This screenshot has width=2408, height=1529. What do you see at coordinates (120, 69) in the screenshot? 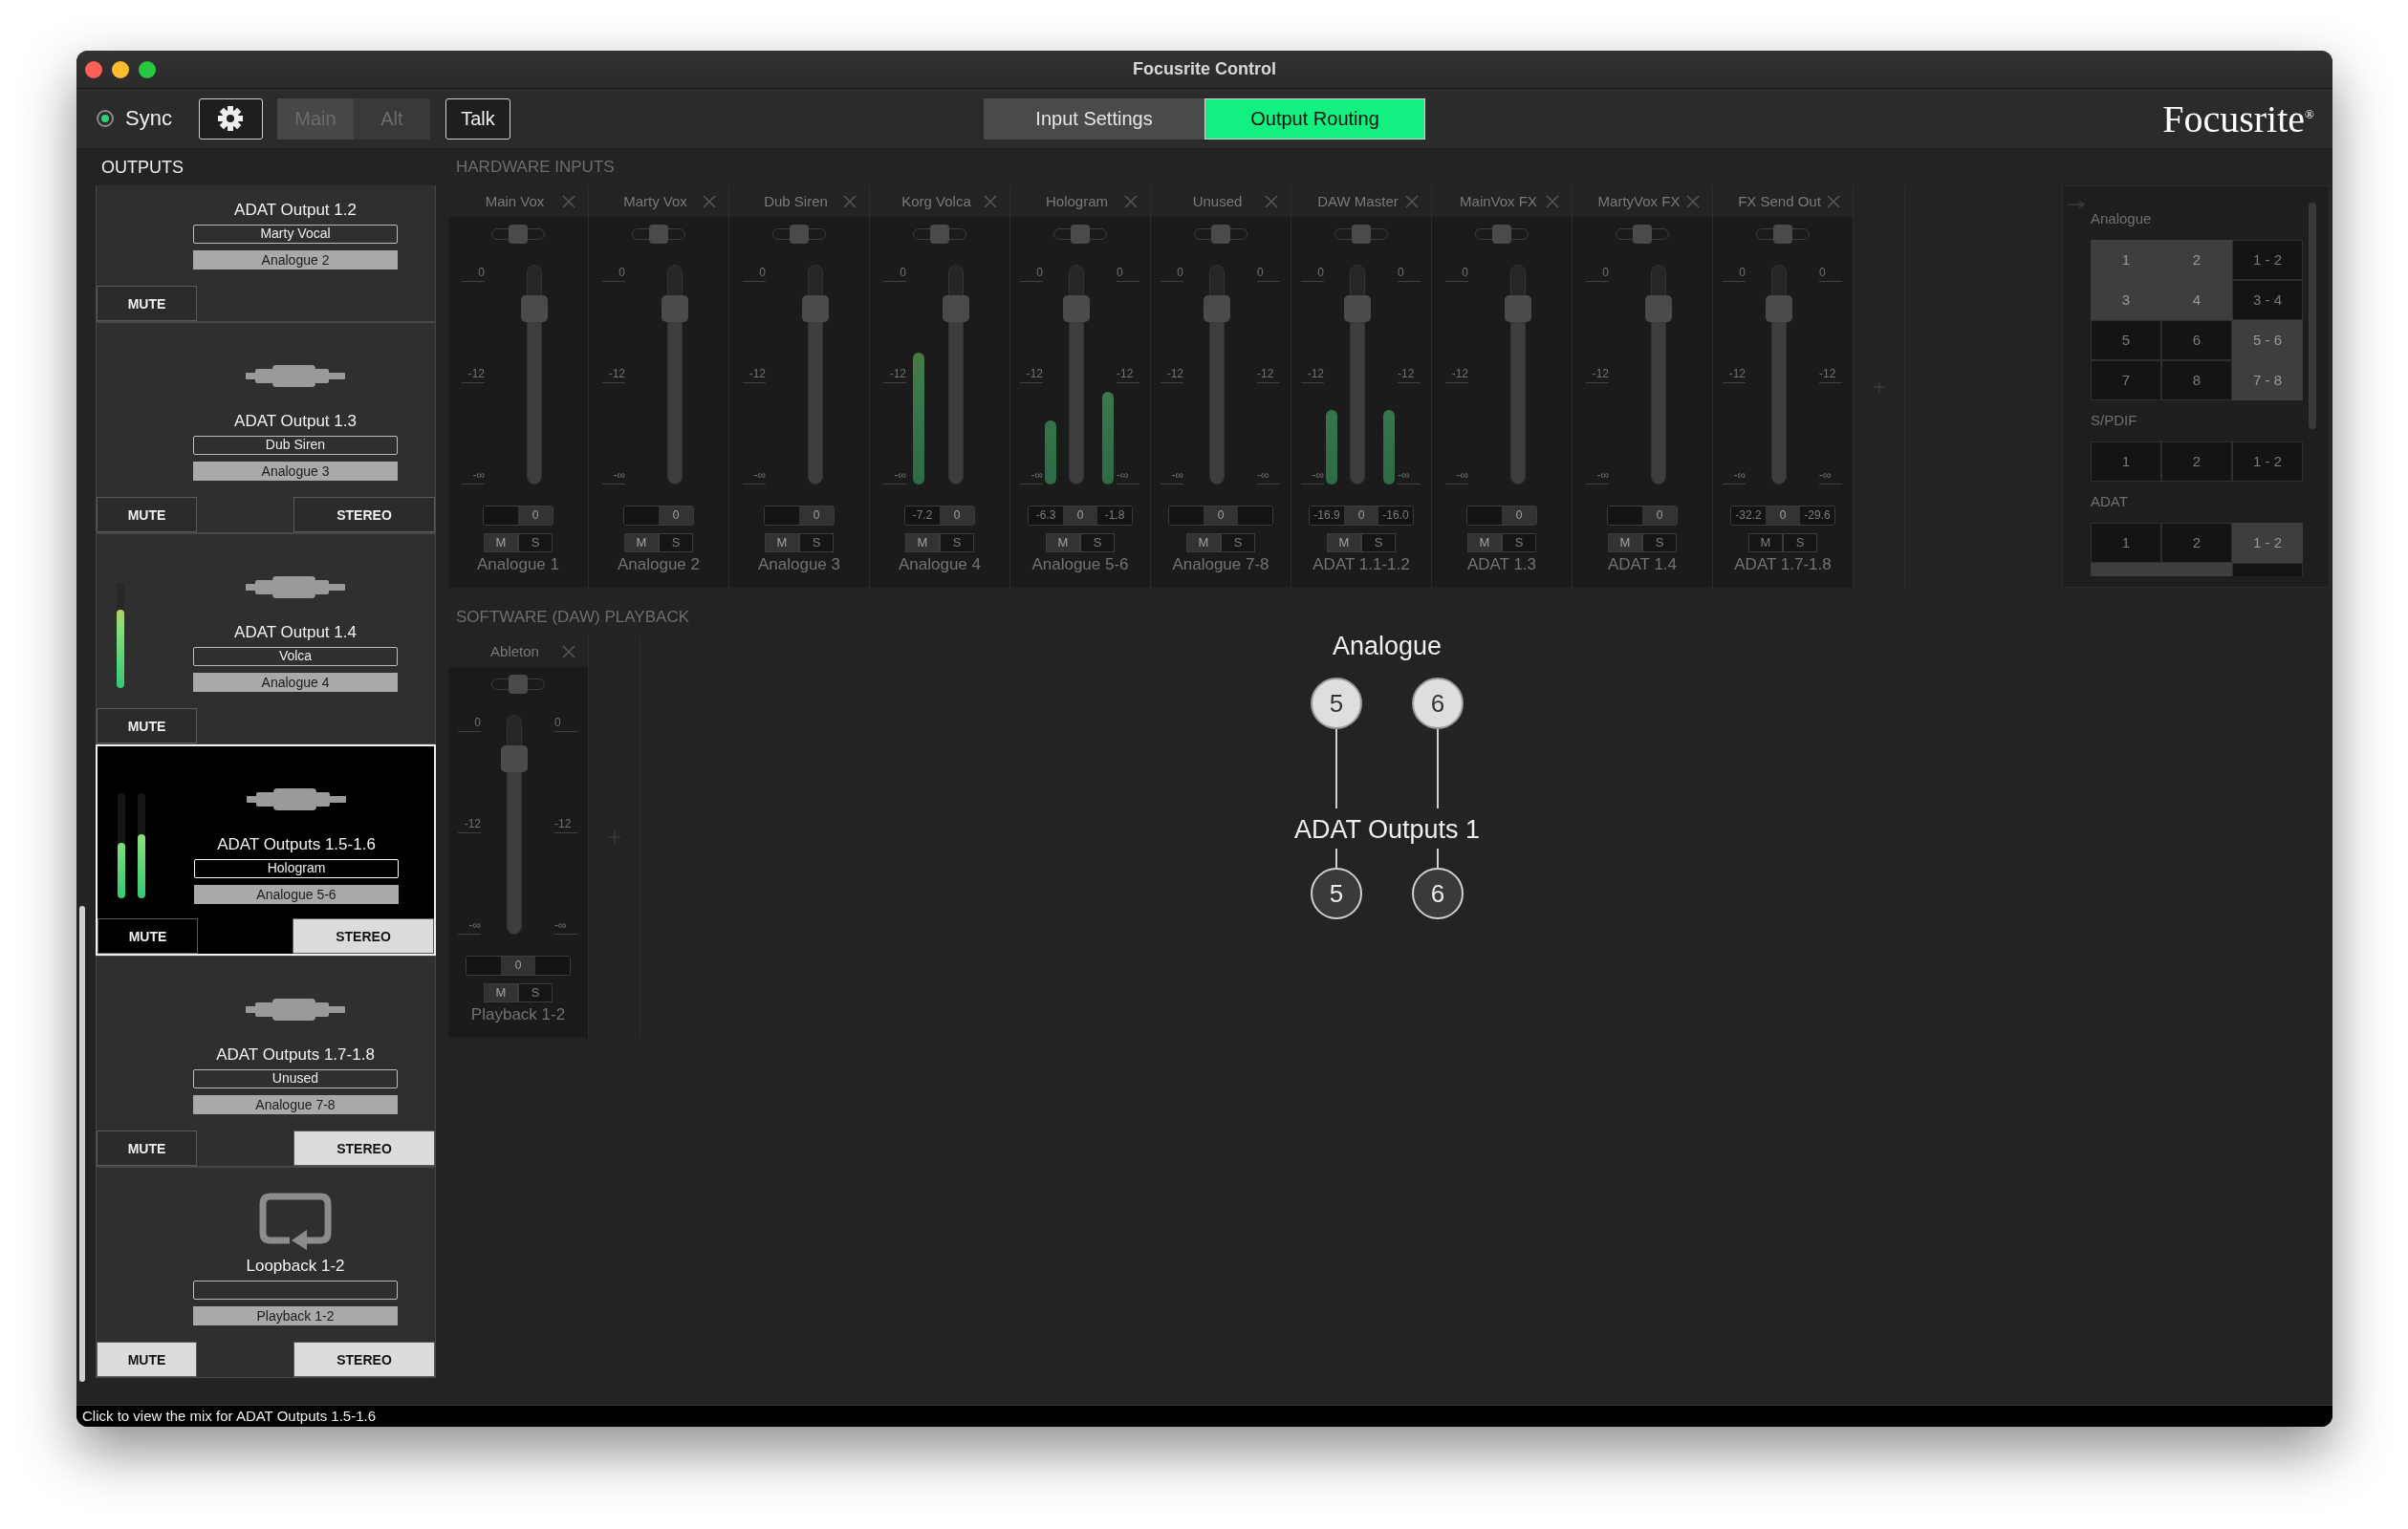
I see `minimize-button` at bounding box center [120, 69].